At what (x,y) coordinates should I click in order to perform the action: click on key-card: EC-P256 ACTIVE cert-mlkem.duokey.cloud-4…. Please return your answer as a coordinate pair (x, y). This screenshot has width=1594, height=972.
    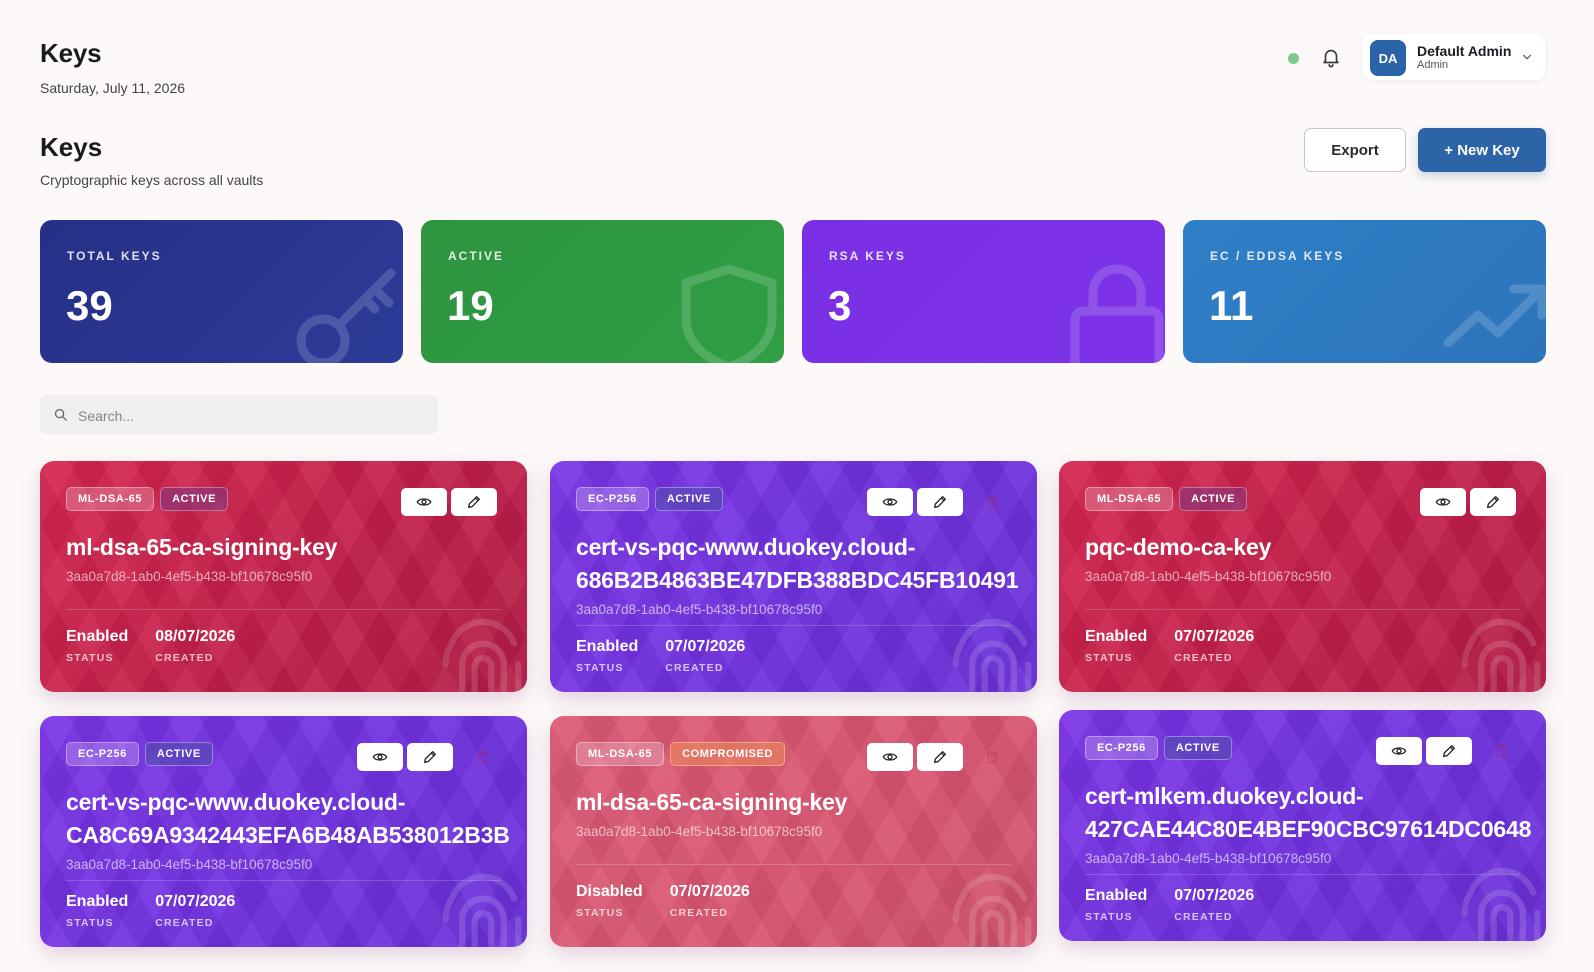
    Looking at the image, I should click on (1302, 825).